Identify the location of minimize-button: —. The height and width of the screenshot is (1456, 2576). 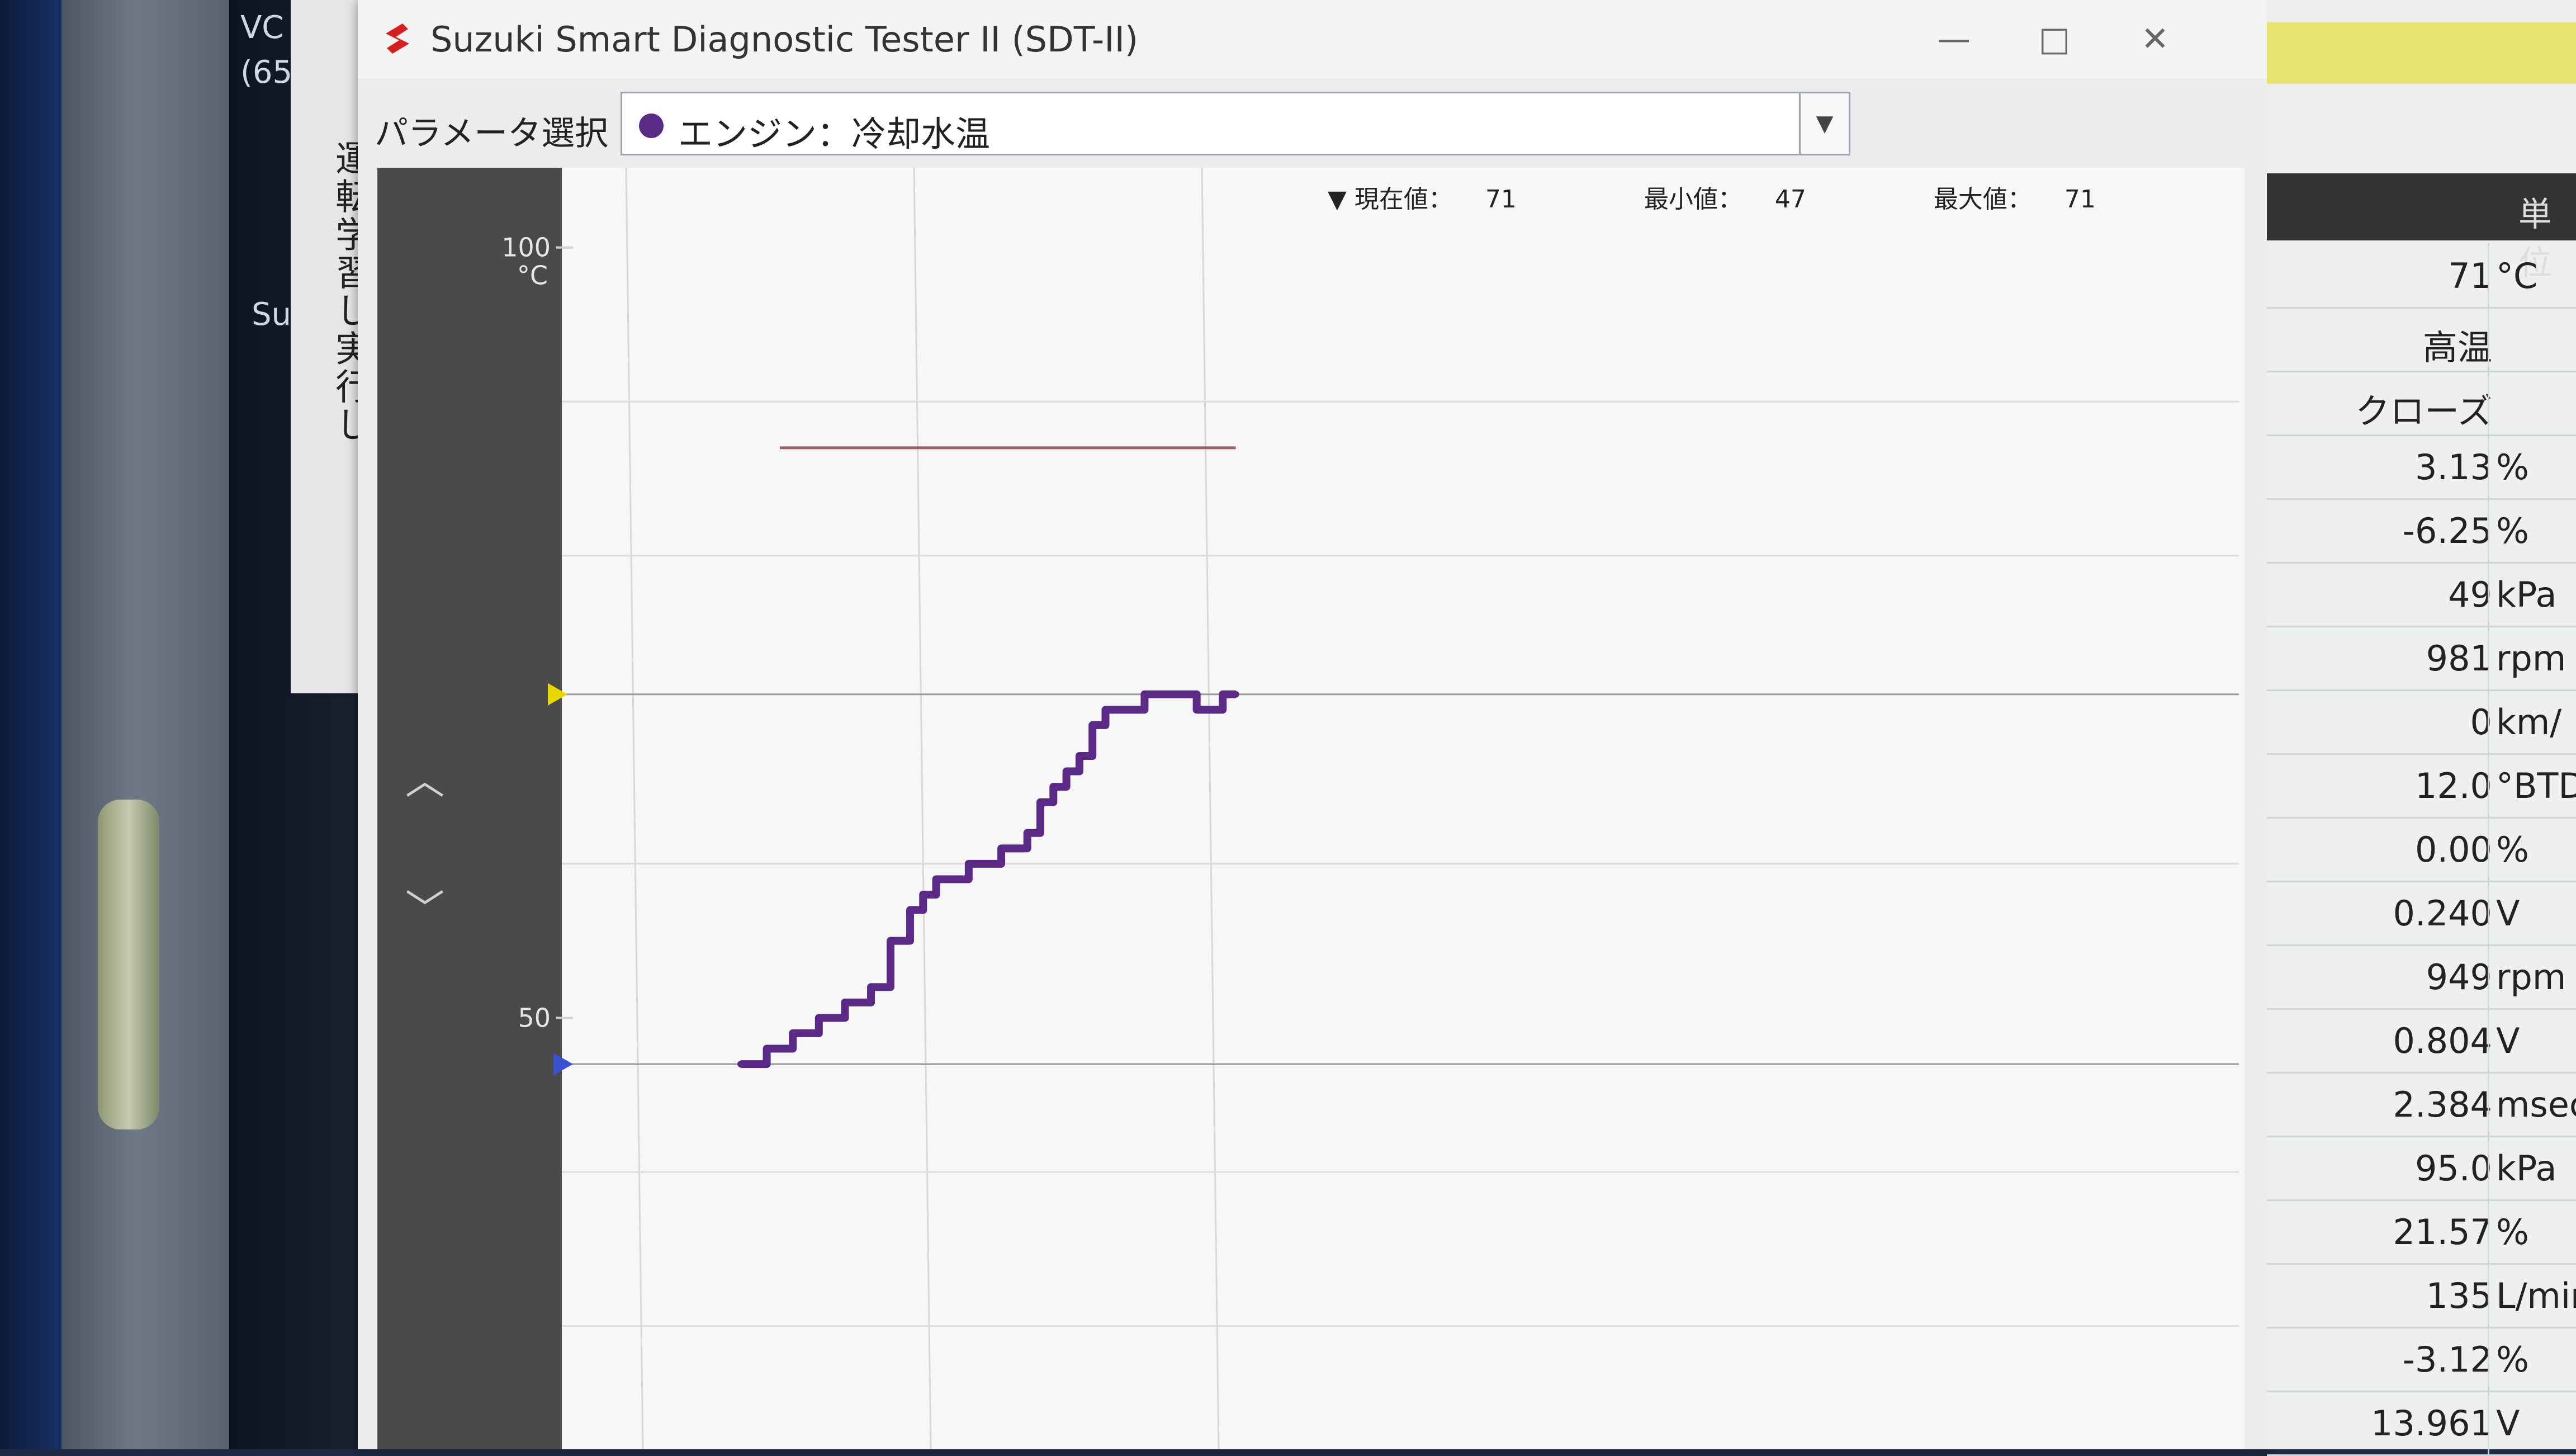
(1954, 39).